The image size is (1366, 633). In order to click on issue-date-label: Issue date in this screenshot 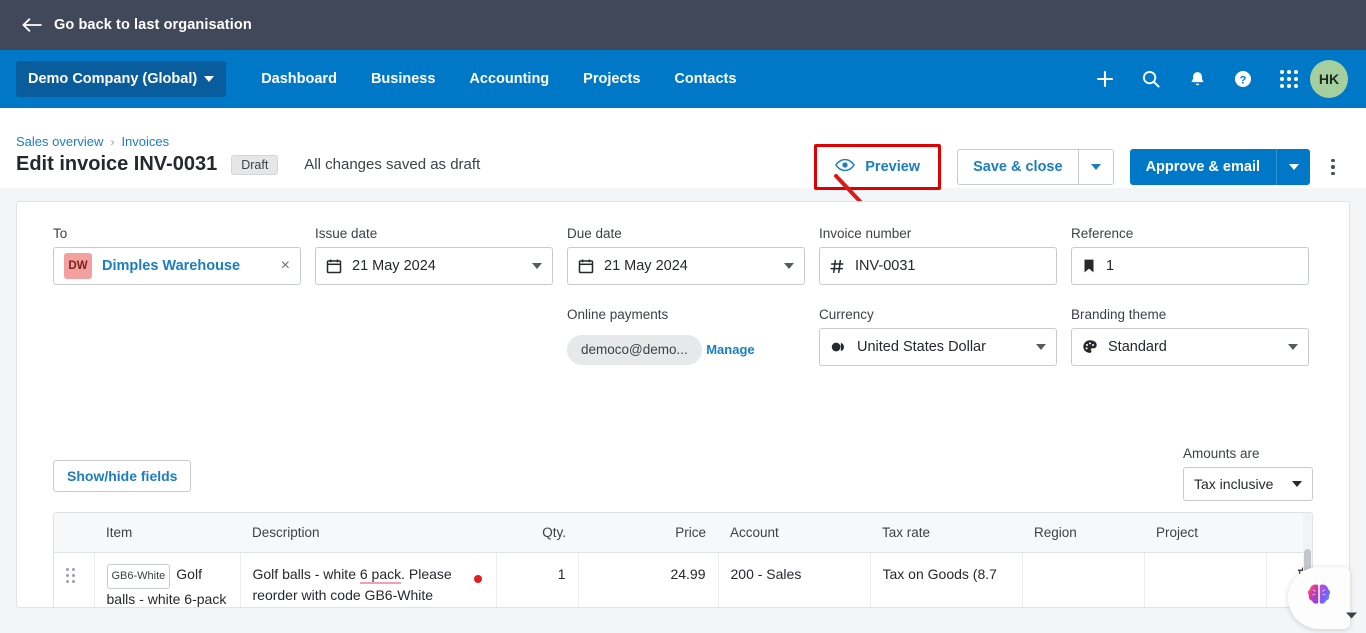, I will do `click(346, 233)`.